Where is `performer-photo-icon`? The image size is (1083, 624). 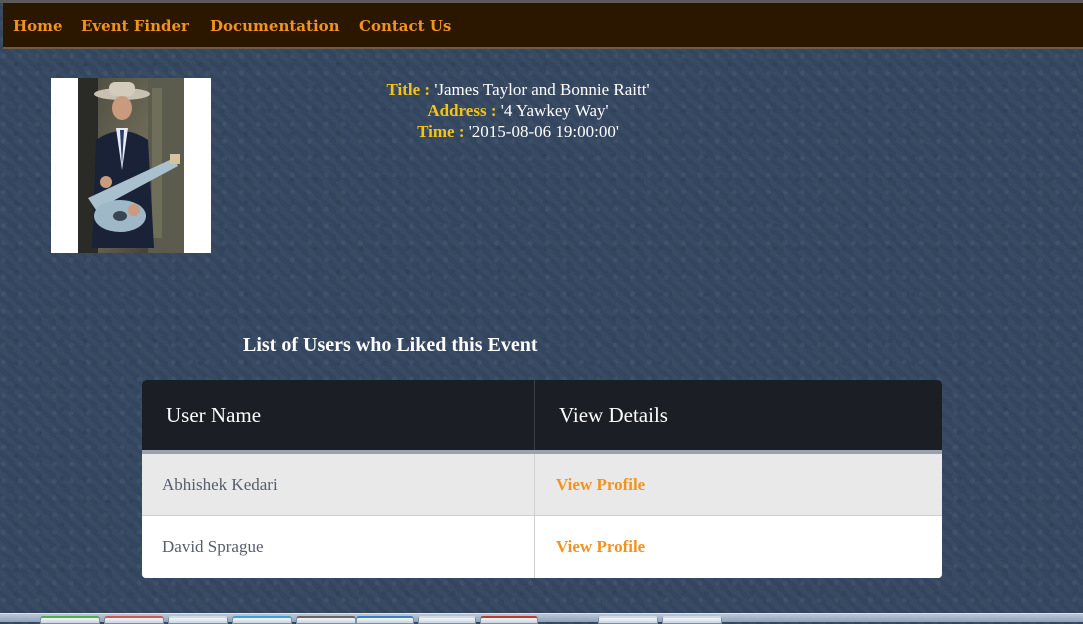
performer-photo-icon is located at coordinates (131, 165).